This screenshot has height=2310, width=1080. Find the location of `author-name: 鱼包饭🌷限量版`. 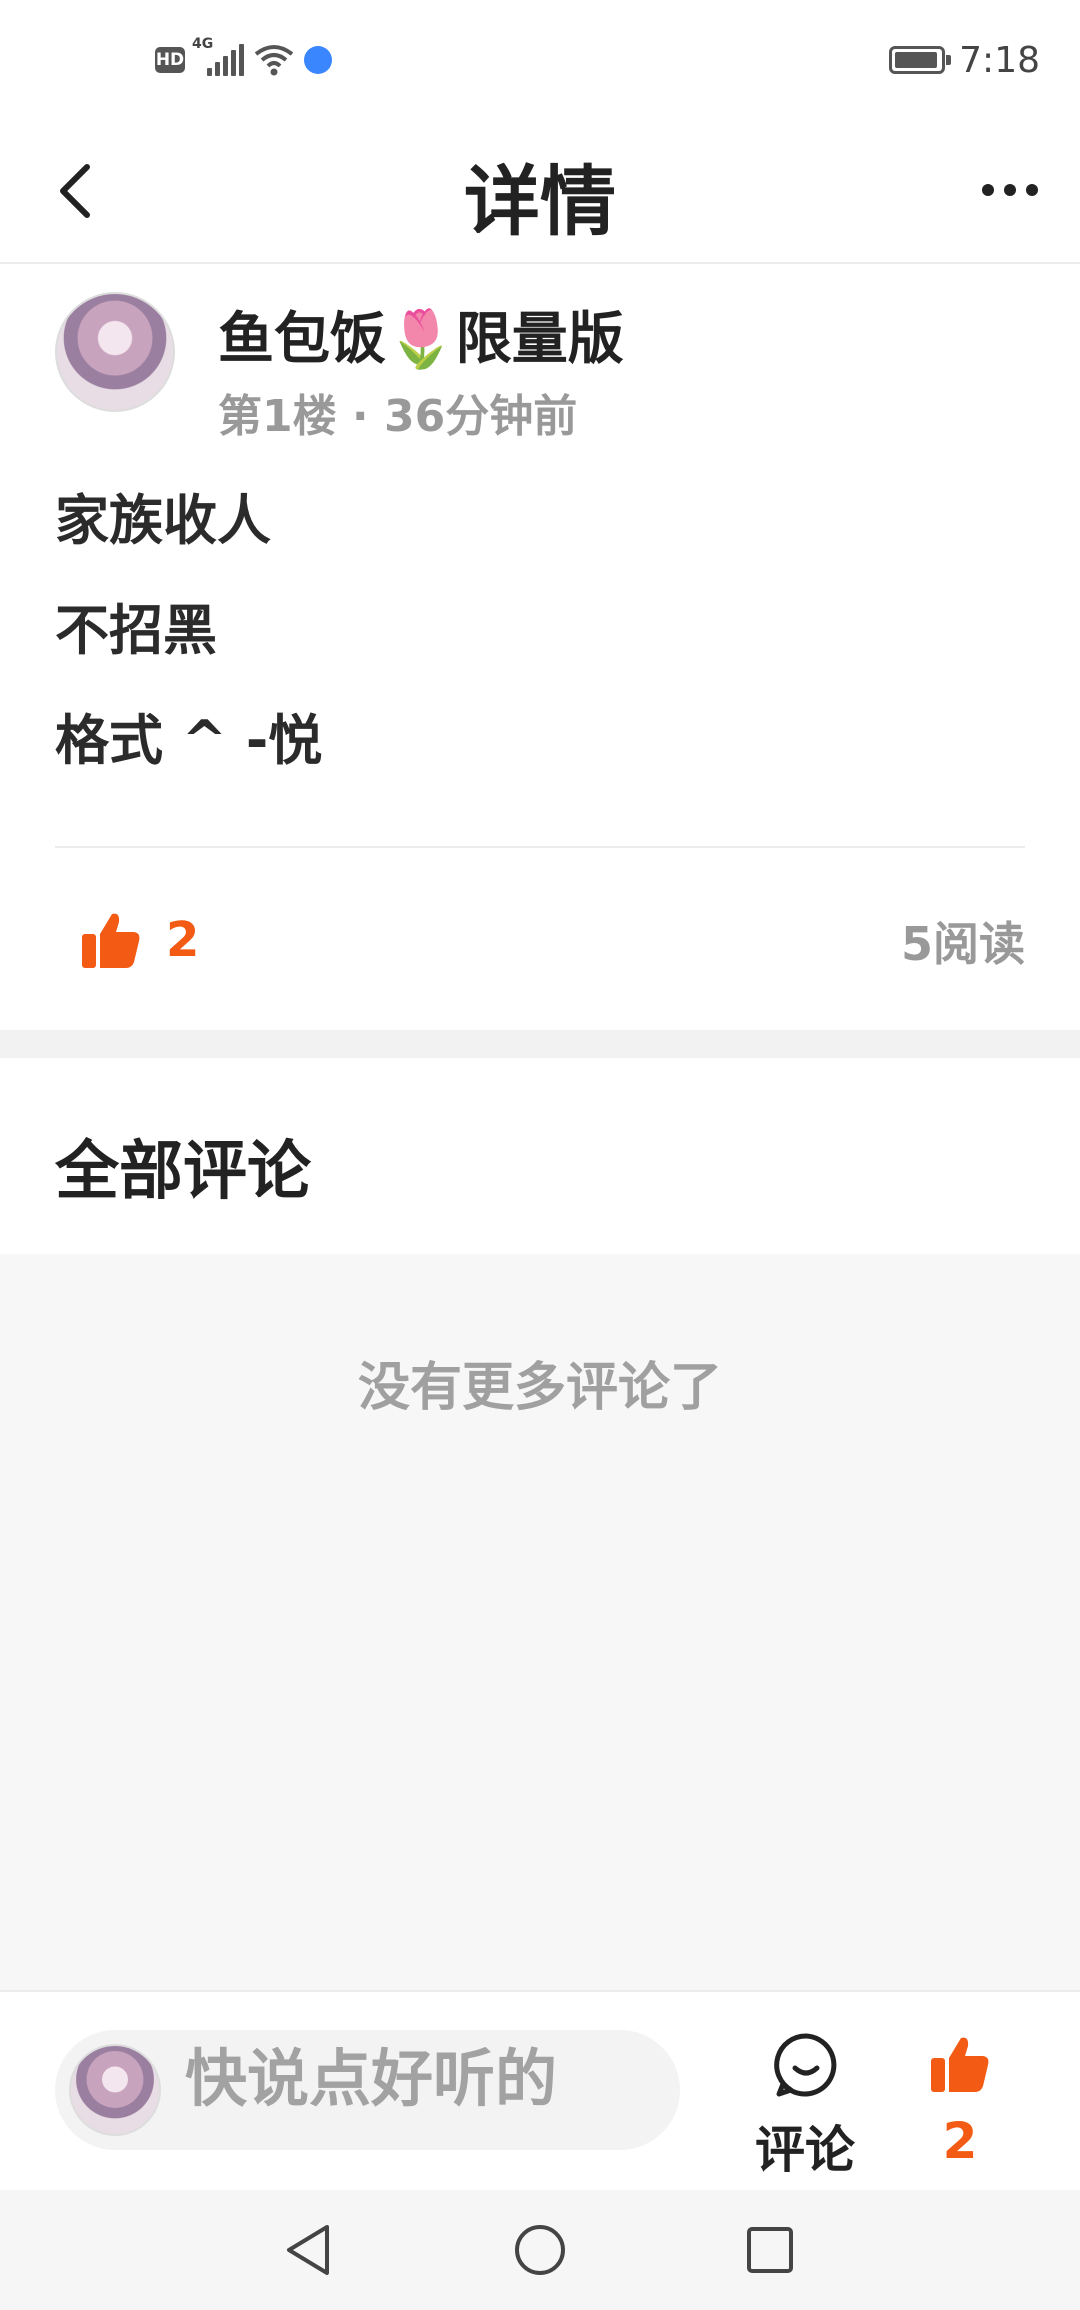

author-name: 鱼包饭🌷限量版 is located at coordinates (421, 334).